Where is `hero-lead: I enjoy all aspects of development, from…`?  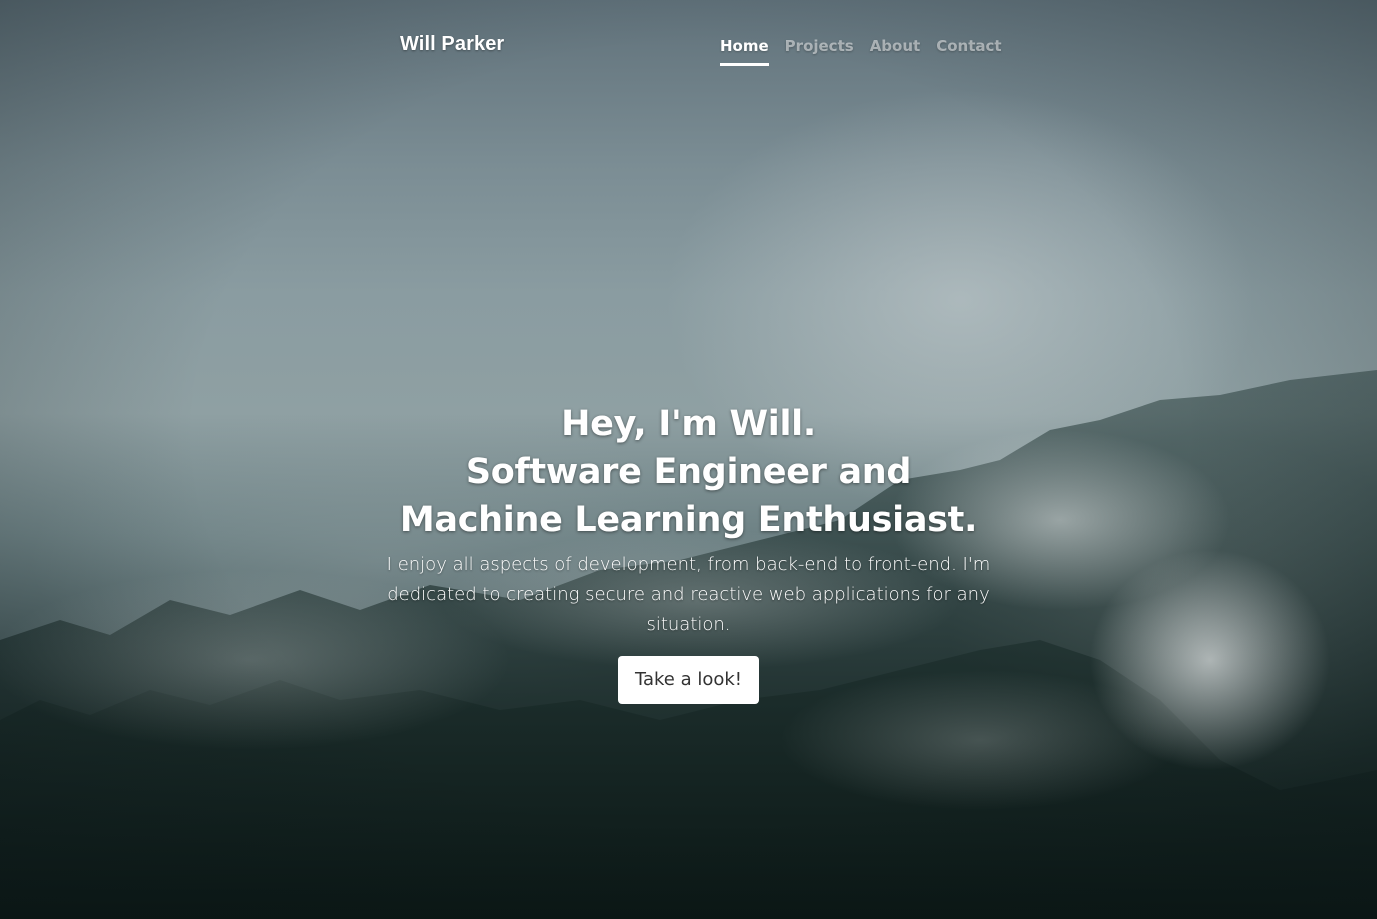 hero-lead: I enjoy all aspects of development, from… is located at coordinates (688, 594).